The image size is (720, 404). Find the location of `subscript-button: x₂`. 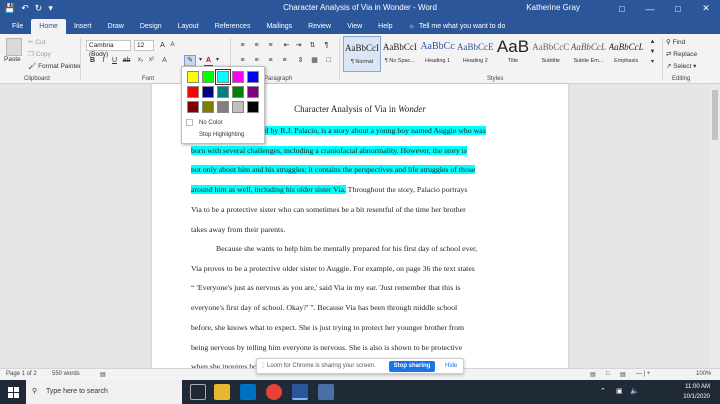

subscript-button: x₂ is located at coordinates (140, 60).